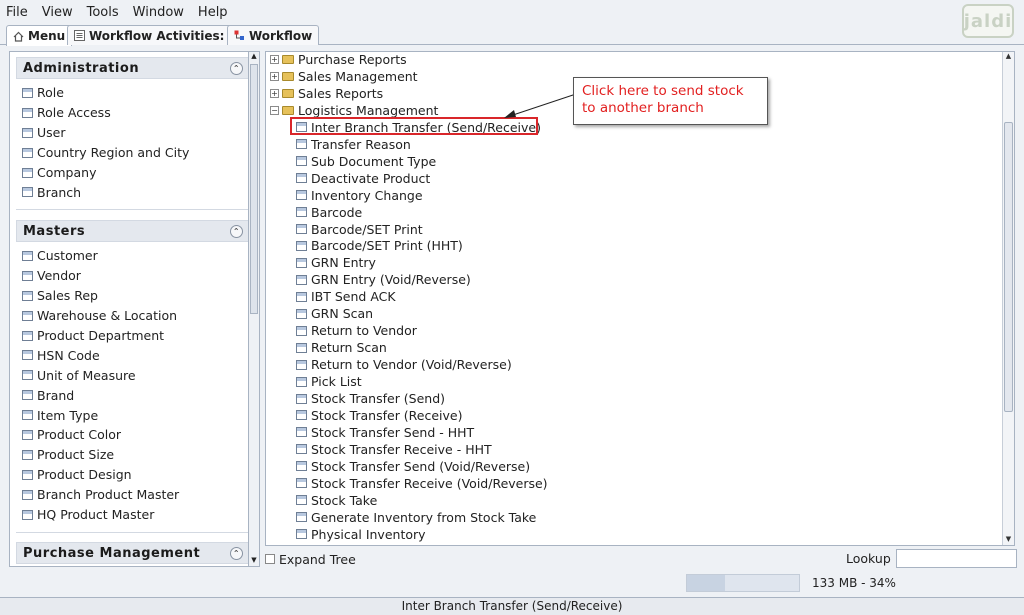 This screenshot has height=615, width=1024. I want to click on sidebar-item-customer: Customer, so click(136, 256).